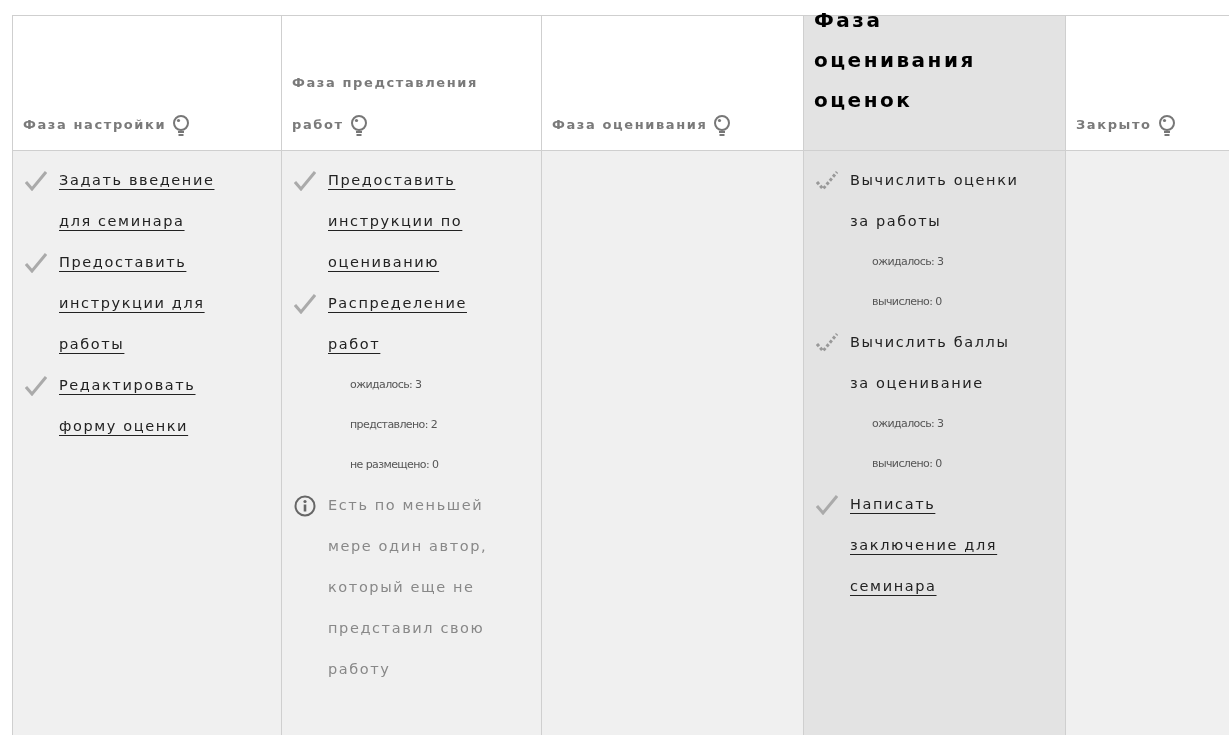  What do you see at coordinates (1126, 125) in the screenshot?
I see `phase-title: Закрыто` at bounding box center [1126, 125].